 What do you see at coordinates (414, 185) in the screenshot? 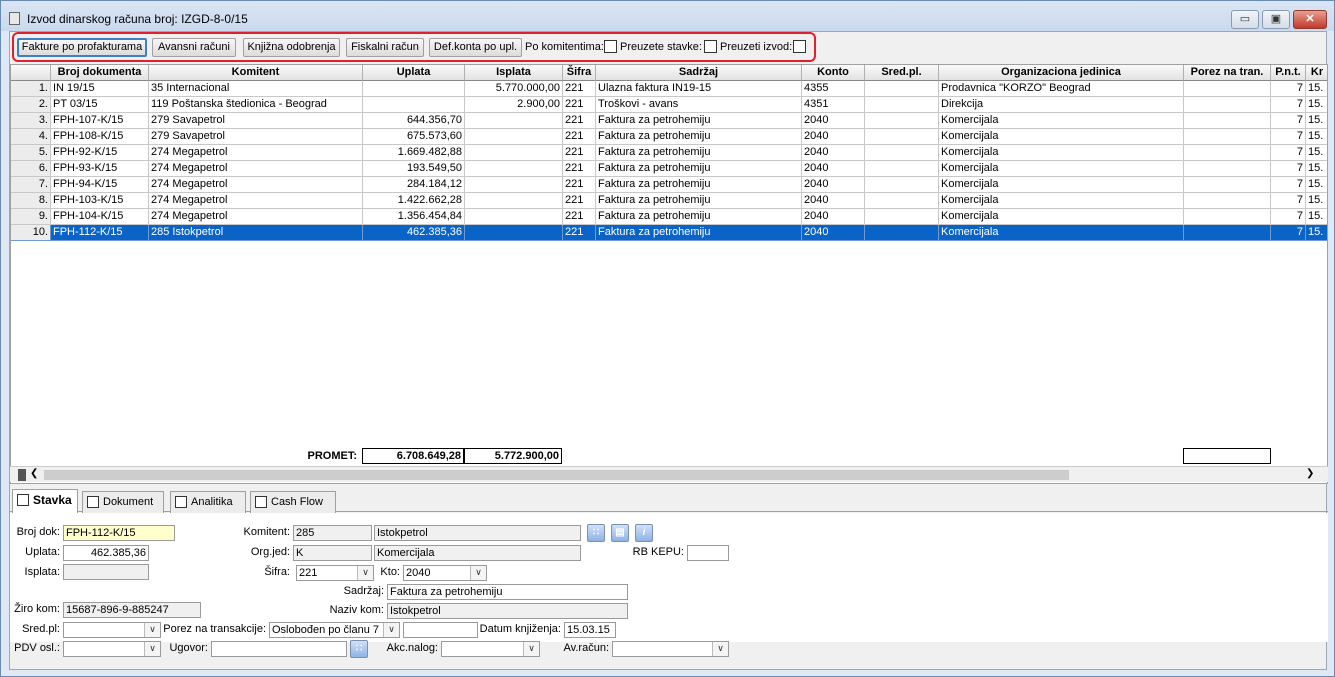
I see `table-cell: 284.184,12` at bounding box center [414, 185].